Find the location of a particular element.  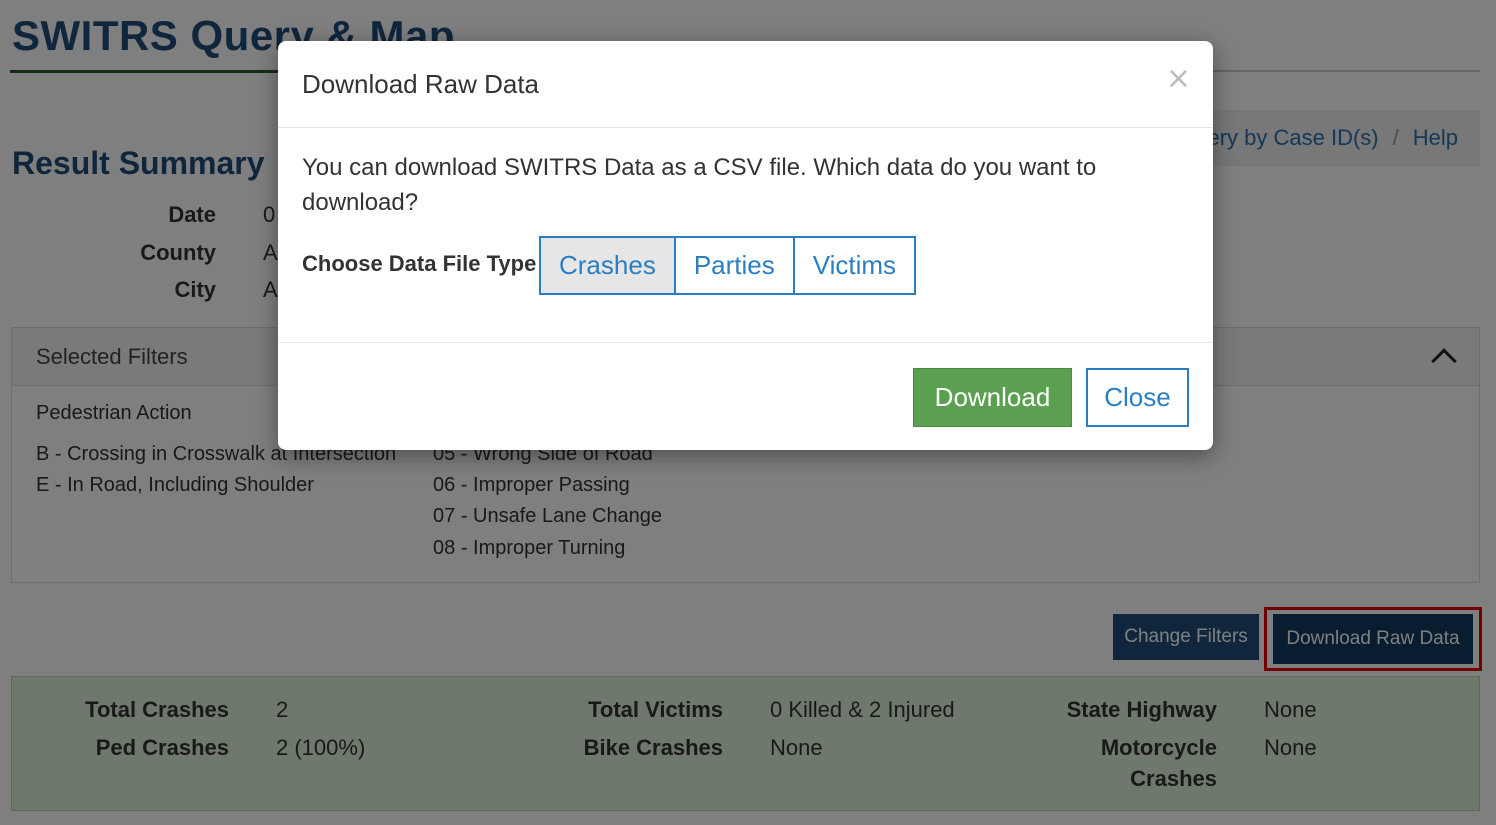

choose-file-type-label: Choose Data File Type is located at coordinates (419, 263).